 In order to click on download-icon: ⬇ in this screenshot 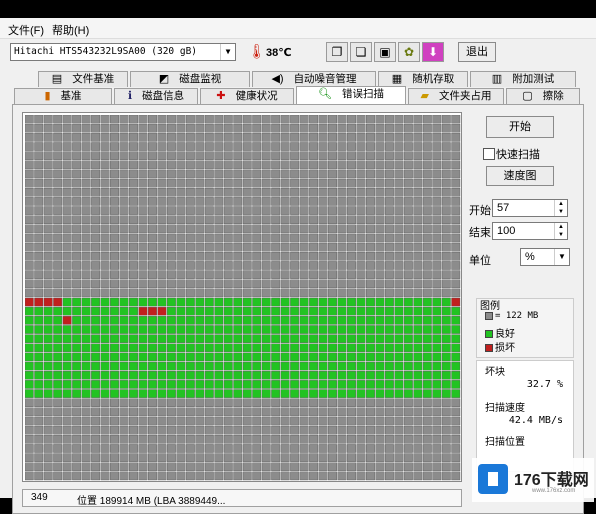, I will do `click(433, 52)`.